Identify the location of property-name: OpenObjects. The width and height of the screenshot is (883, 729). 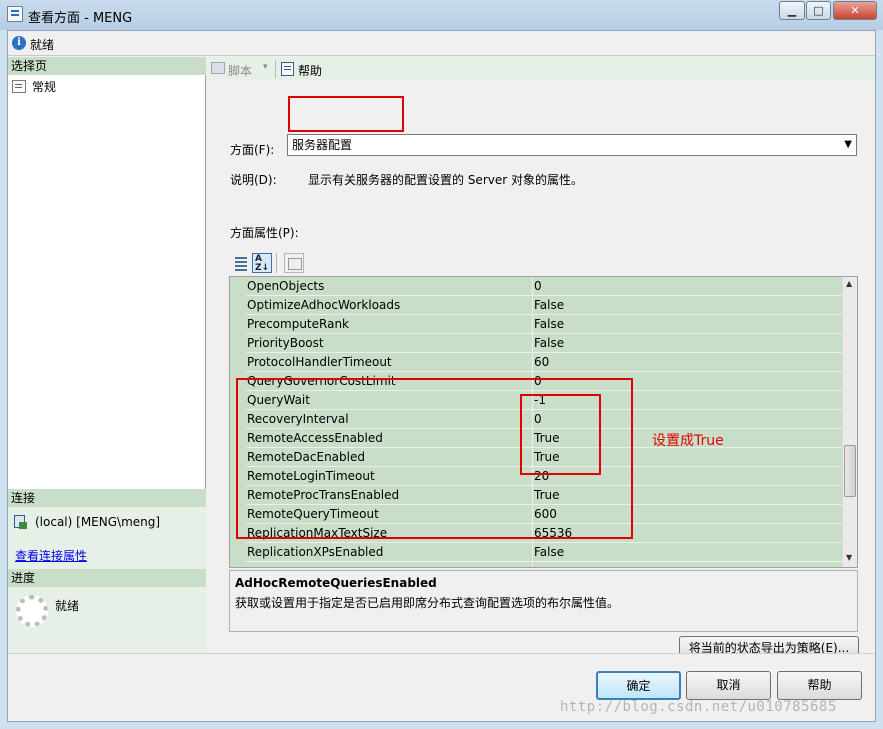
(286, 286).